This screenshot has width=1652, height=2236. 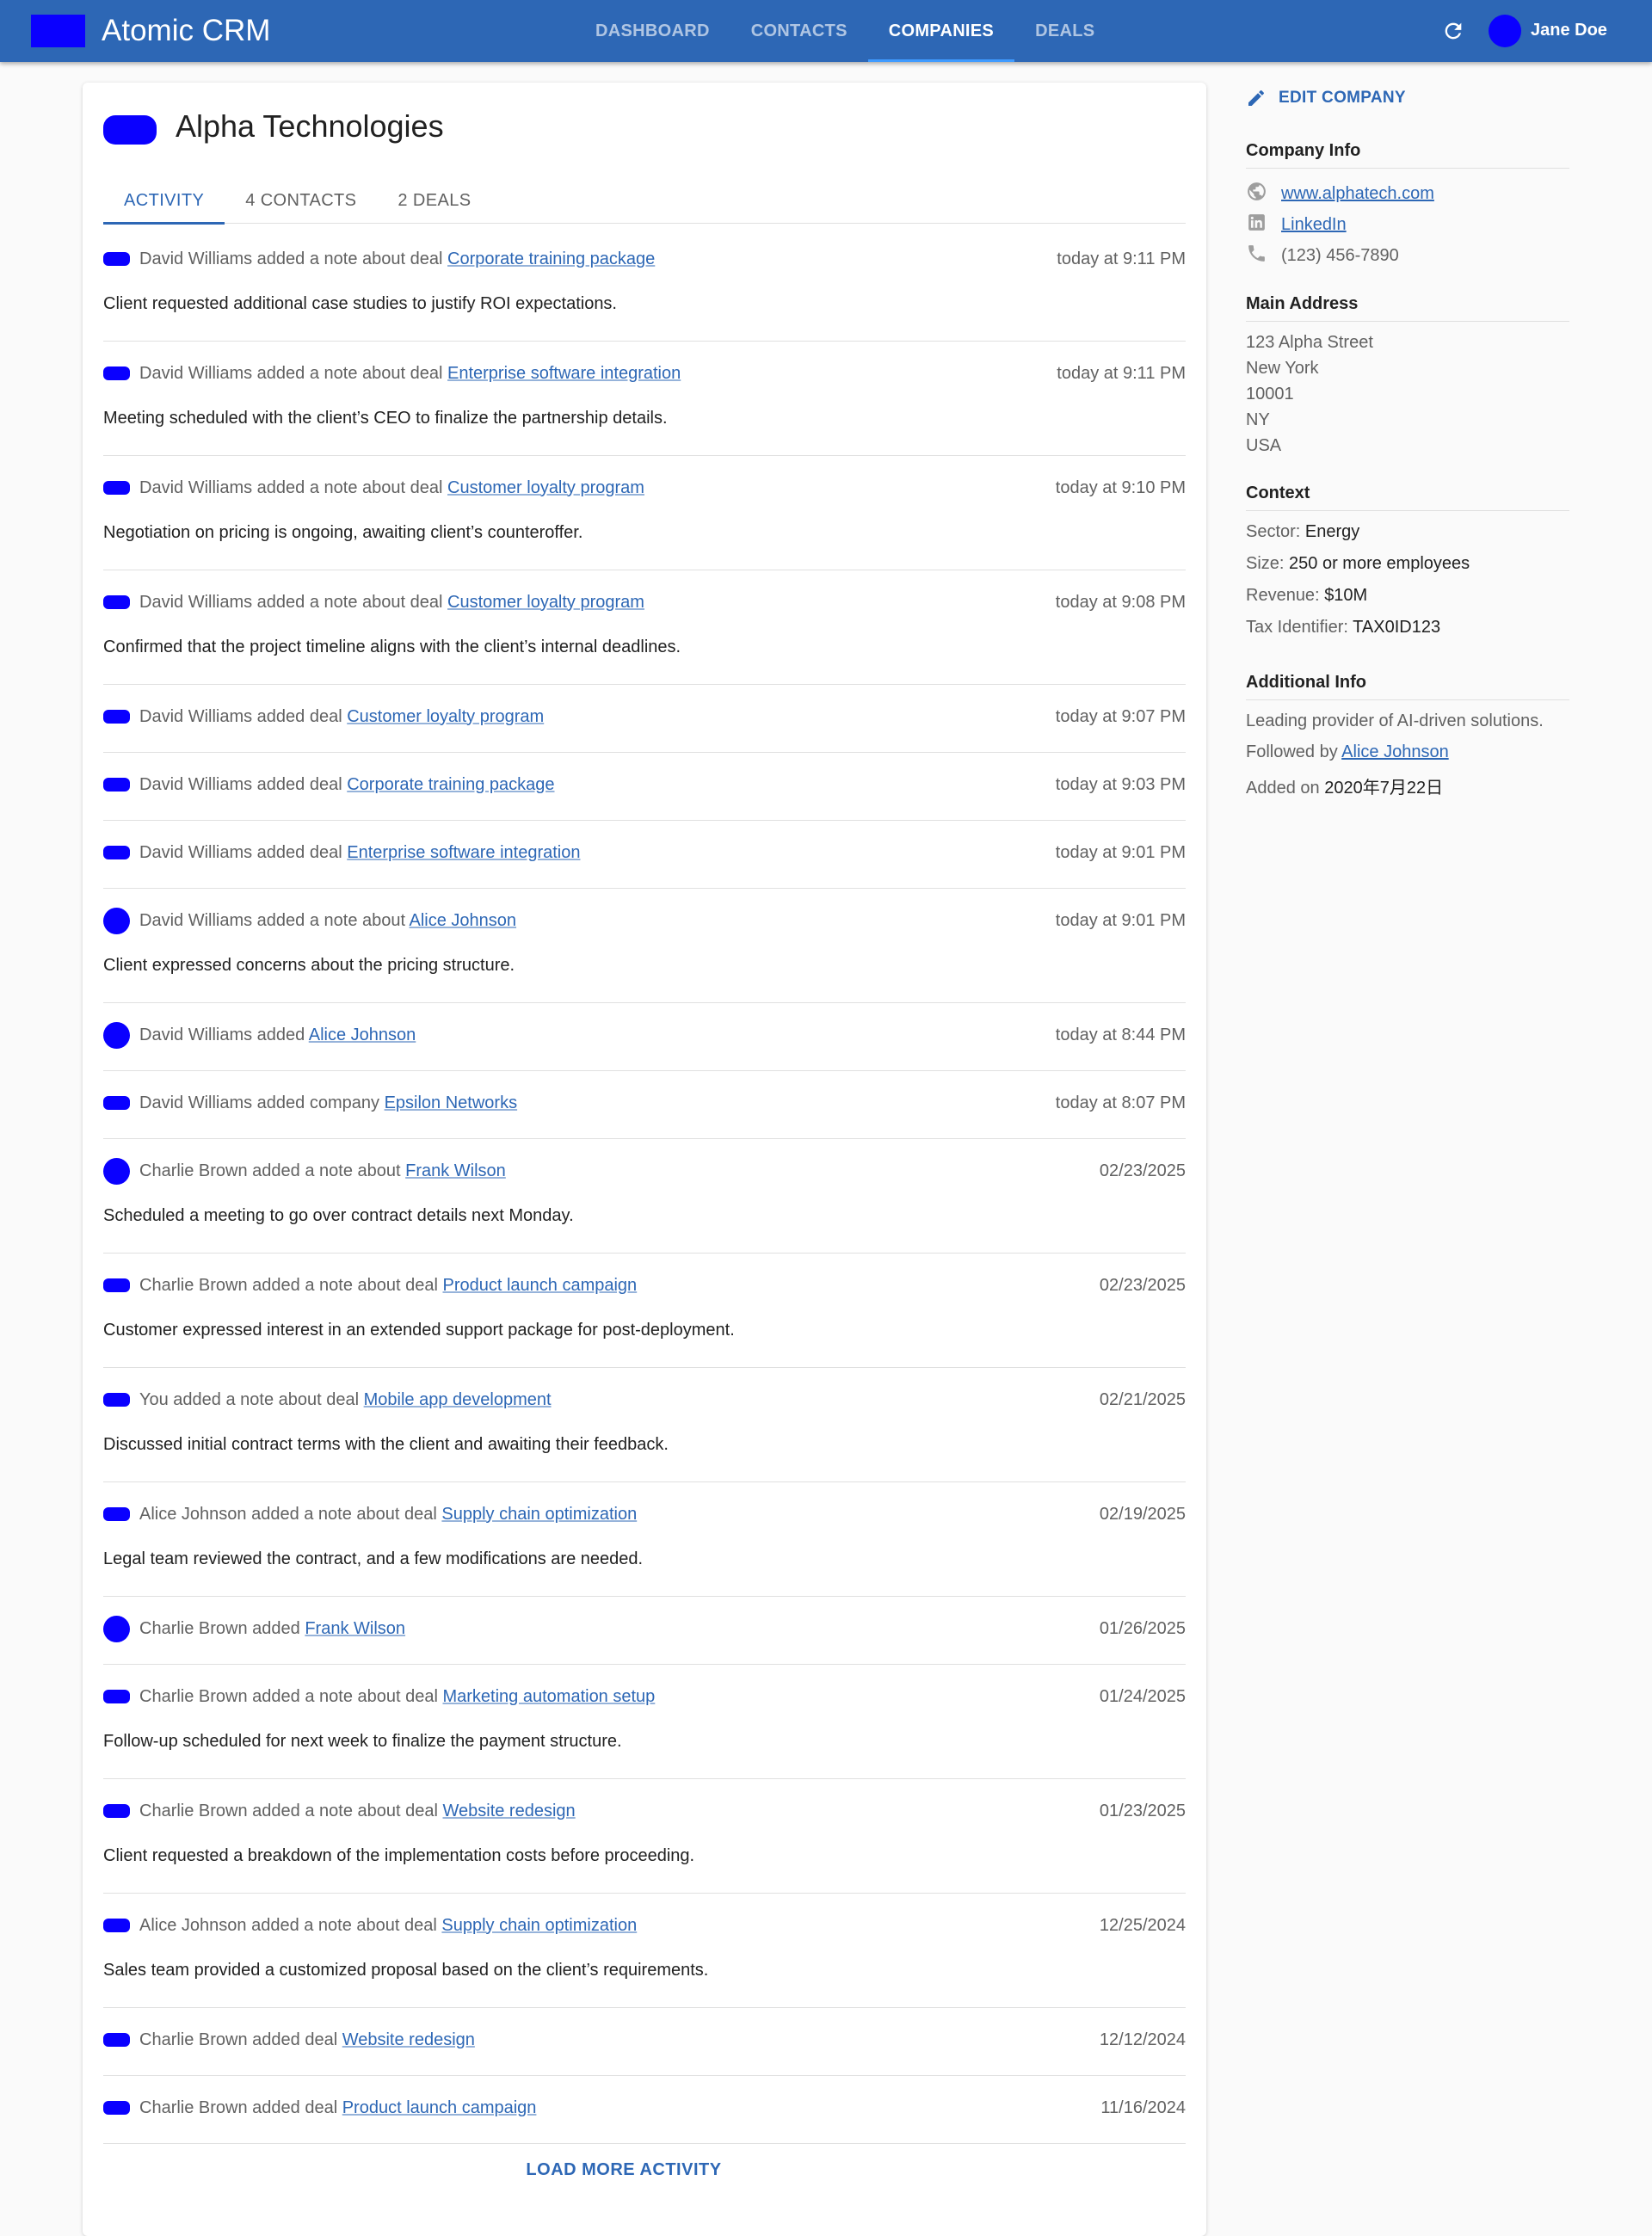 I want to click on additional-info-title: Additional Info, so click(x=1407, y=686).